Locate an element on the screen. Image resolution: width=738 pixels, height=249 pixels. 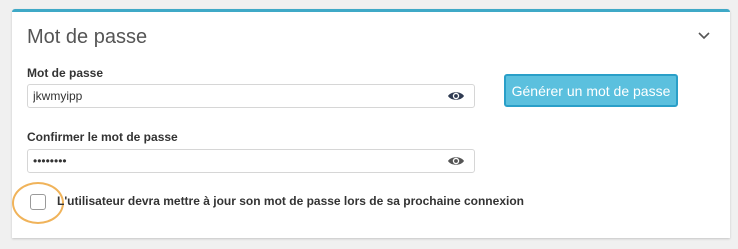
generate-password-button: Générer un mot de passe is located at coordinates (591, 90).